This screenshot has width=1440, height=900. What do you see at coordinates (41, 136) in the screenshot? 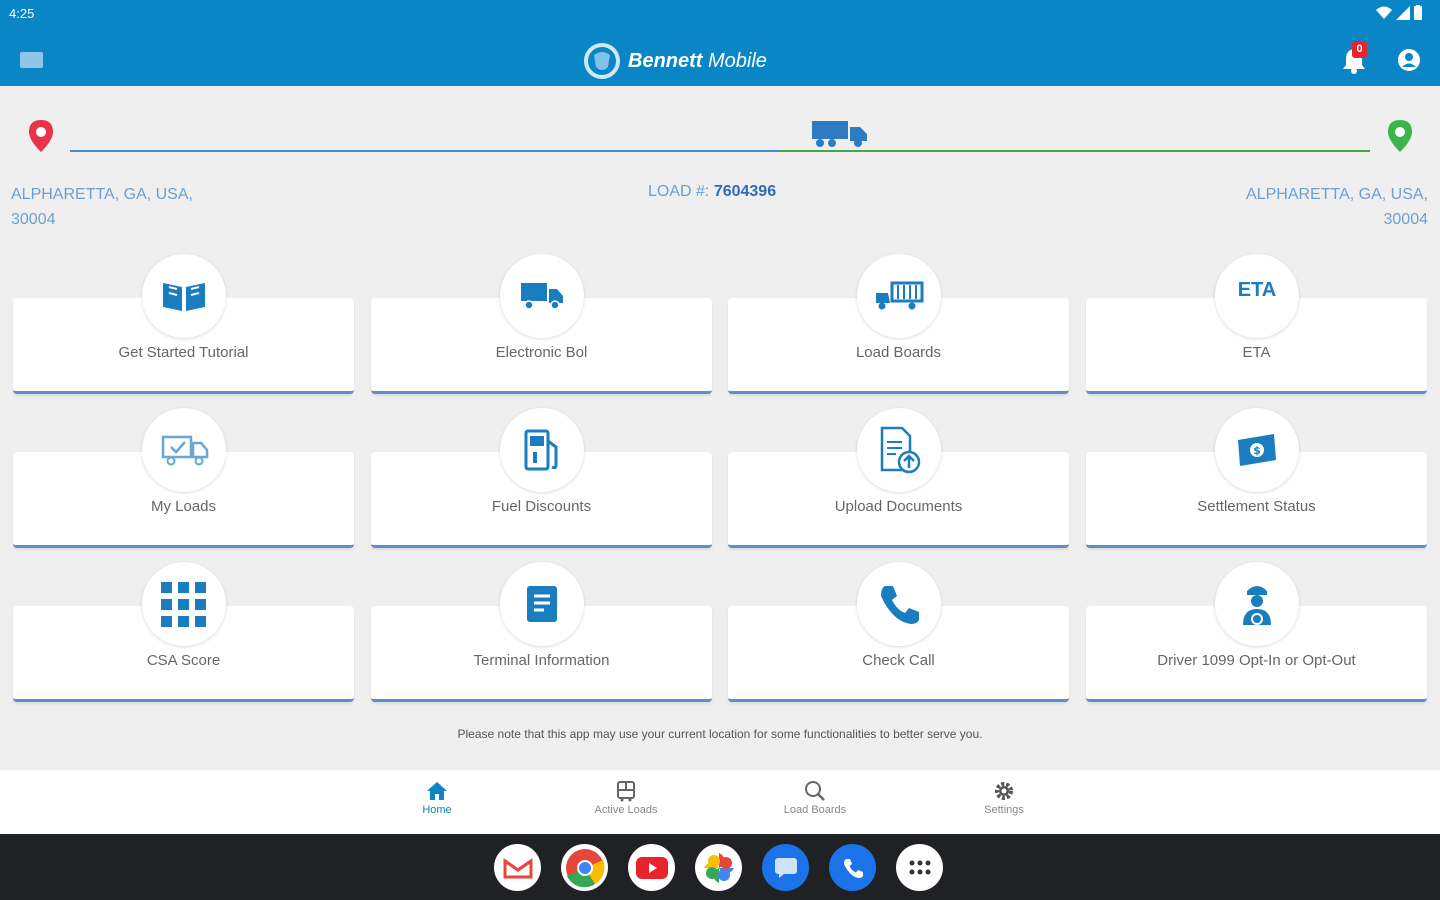
I see `origin-pin-icon` at bounding box center [41, 136].